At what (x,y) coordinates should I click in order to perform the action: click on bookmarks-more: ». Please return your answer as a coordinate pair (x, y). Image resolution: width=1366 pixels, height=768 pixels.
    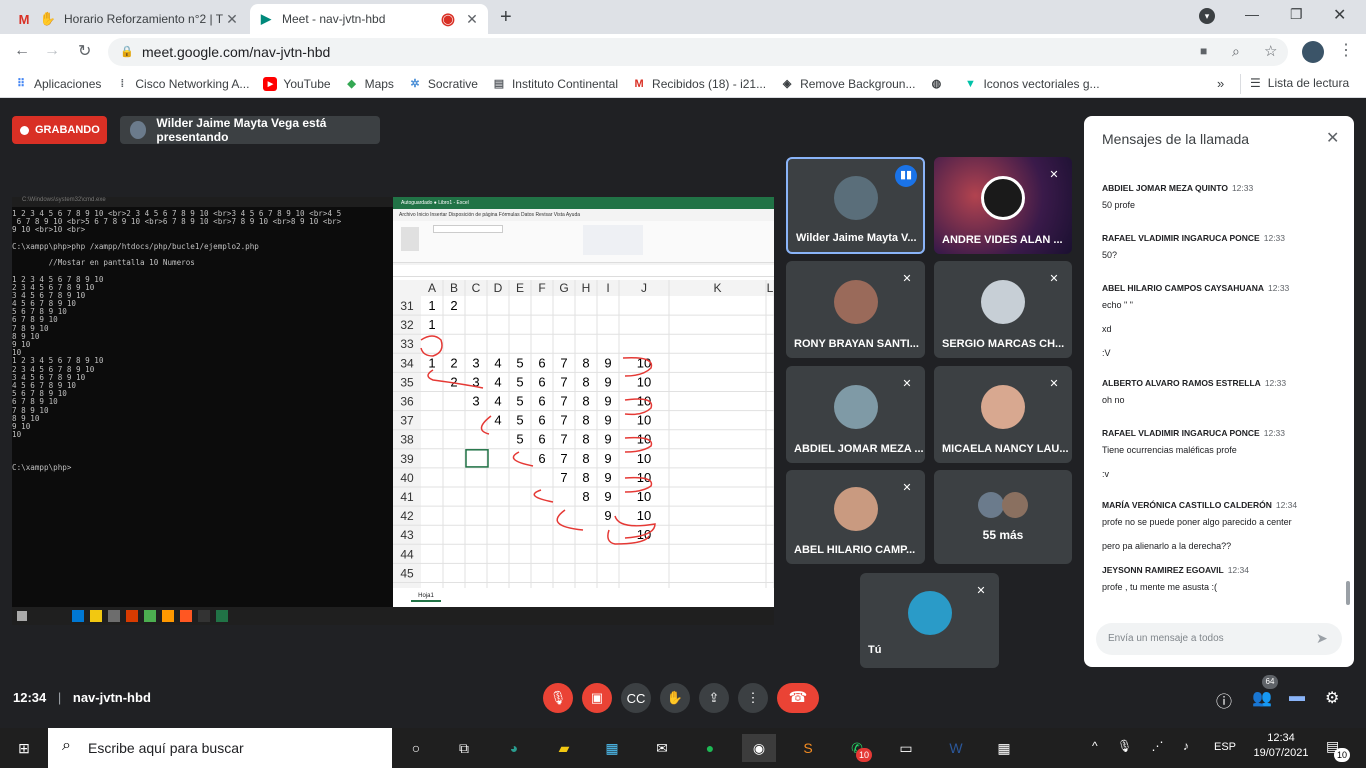
    Looking at the image, I should click on (1220, 83).